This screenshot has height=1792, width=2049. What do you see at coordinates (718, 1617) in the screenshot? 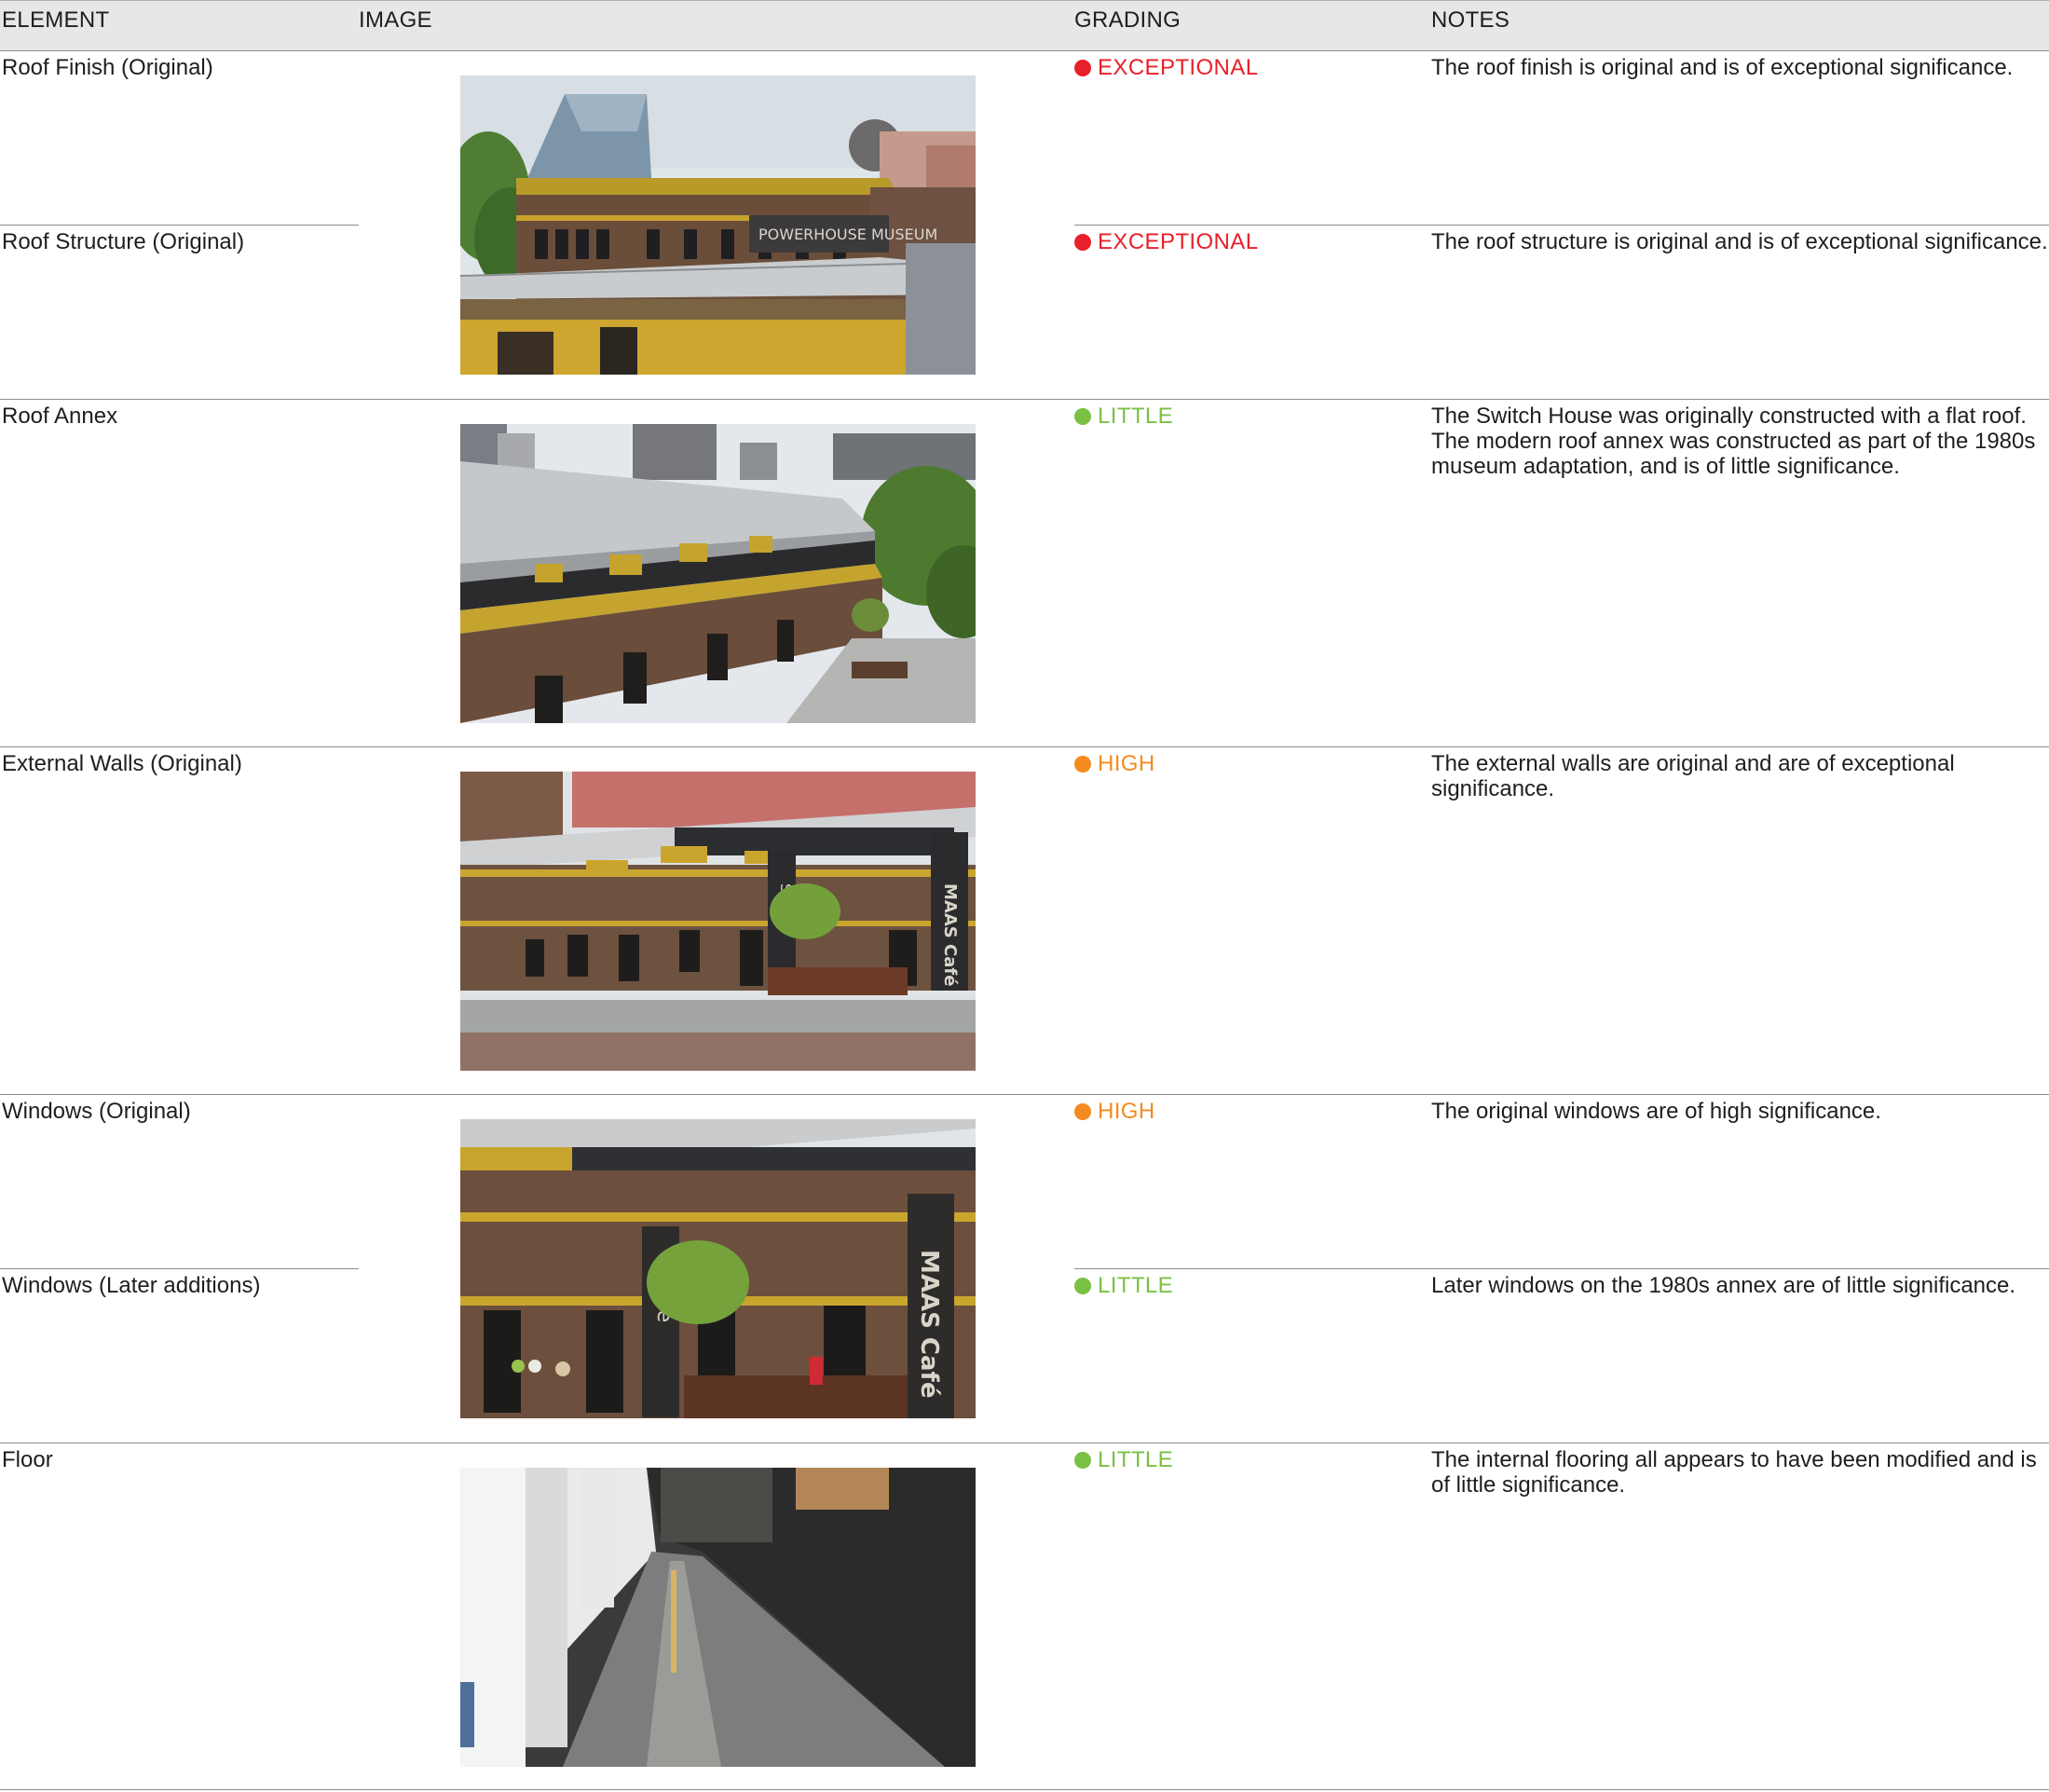
I see `floor-photo` at bounding box center [718, 1617].